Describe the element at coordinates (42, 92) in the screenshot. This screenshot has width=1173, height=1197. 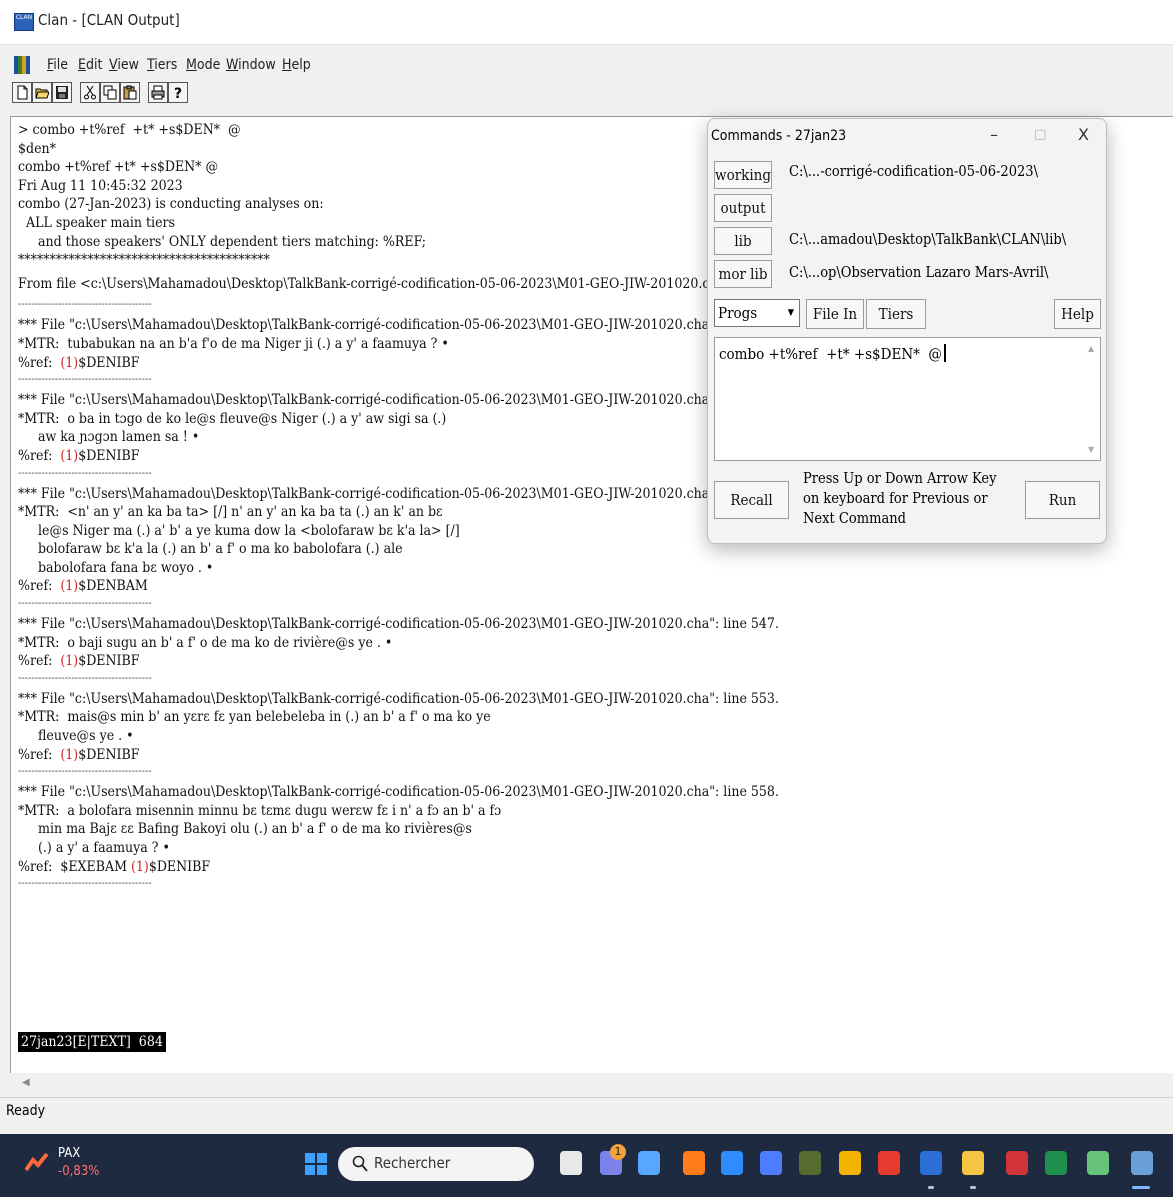
I see `open-folder-icon` at that location.